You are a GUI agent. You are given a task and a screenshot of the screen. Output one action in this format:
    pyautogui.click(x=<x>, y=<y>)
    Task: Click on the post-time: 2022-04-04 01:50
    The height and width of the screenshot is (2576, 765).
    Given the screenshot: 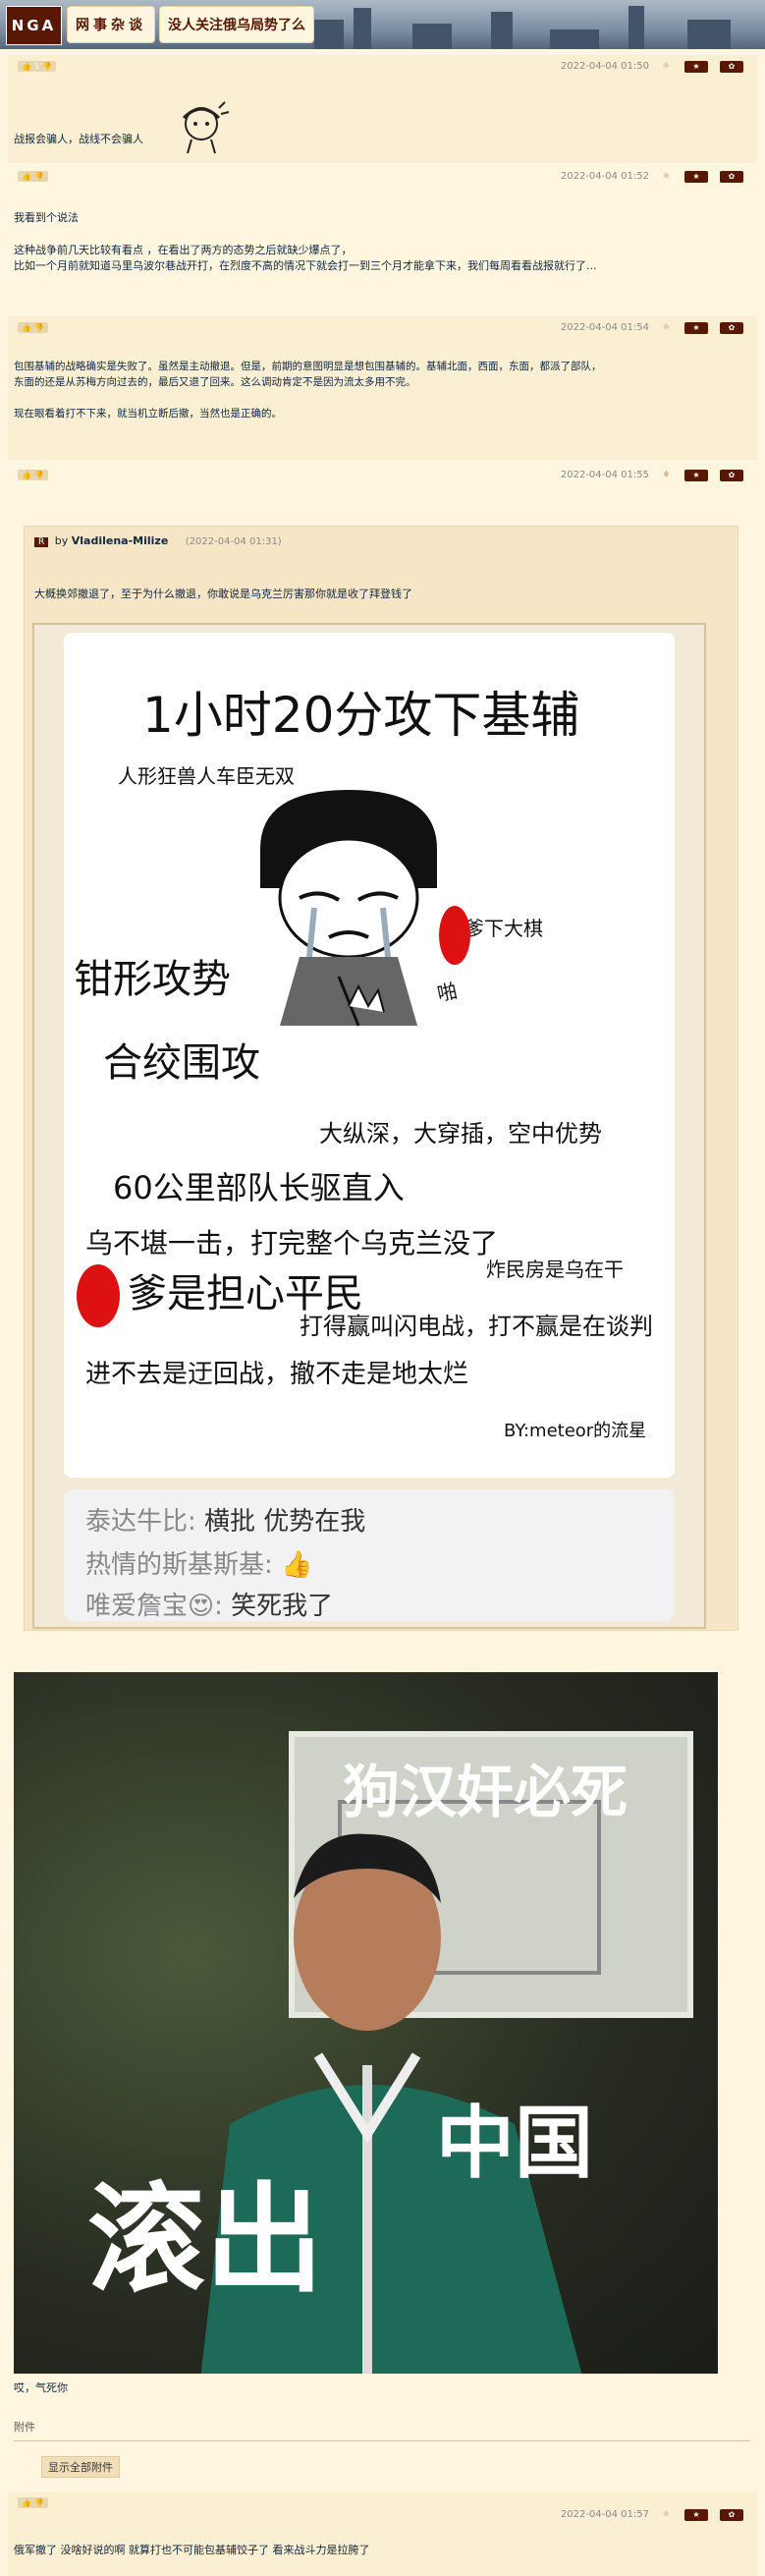 What is the action you would take?
    pyautogui.click(x=604, y=66)
    